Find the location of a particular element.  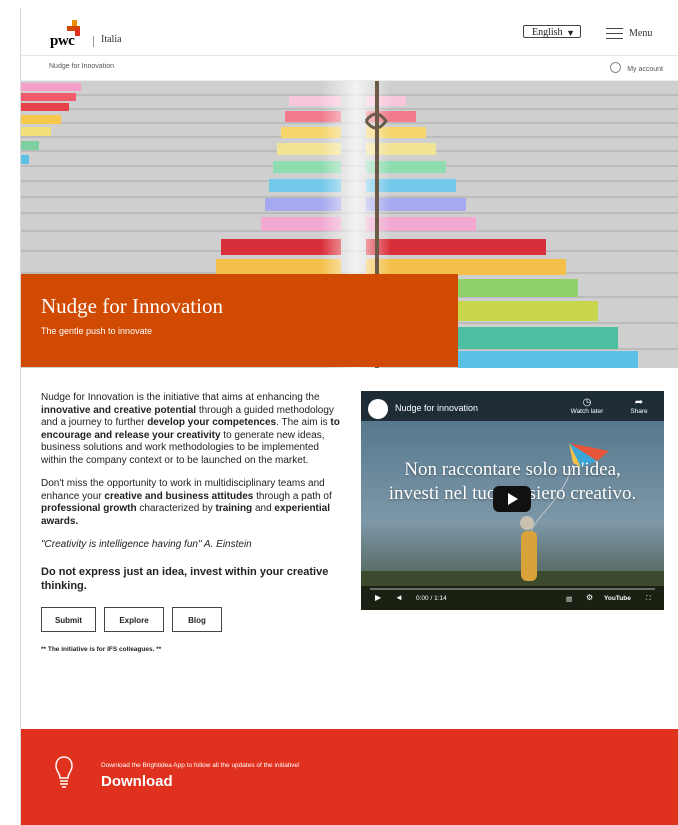

menu-button: Menu is located at coordinates (636, 34).